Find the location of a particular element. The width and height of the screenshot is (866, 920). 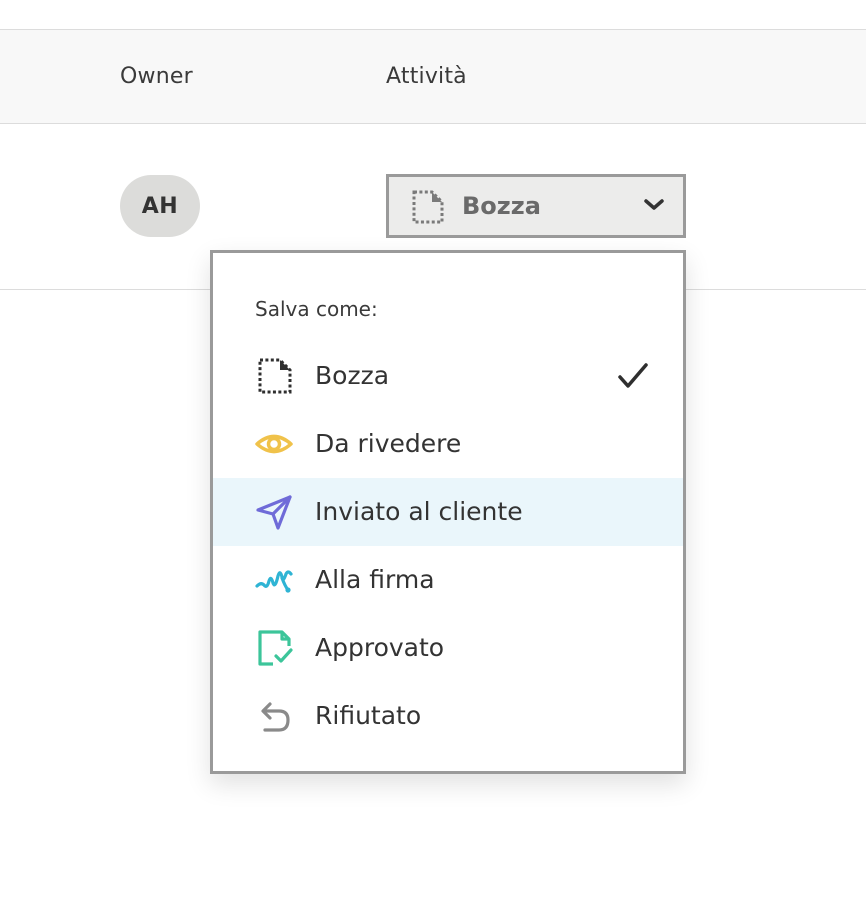

paper-plane-icon is located at coordinates (274, 512).